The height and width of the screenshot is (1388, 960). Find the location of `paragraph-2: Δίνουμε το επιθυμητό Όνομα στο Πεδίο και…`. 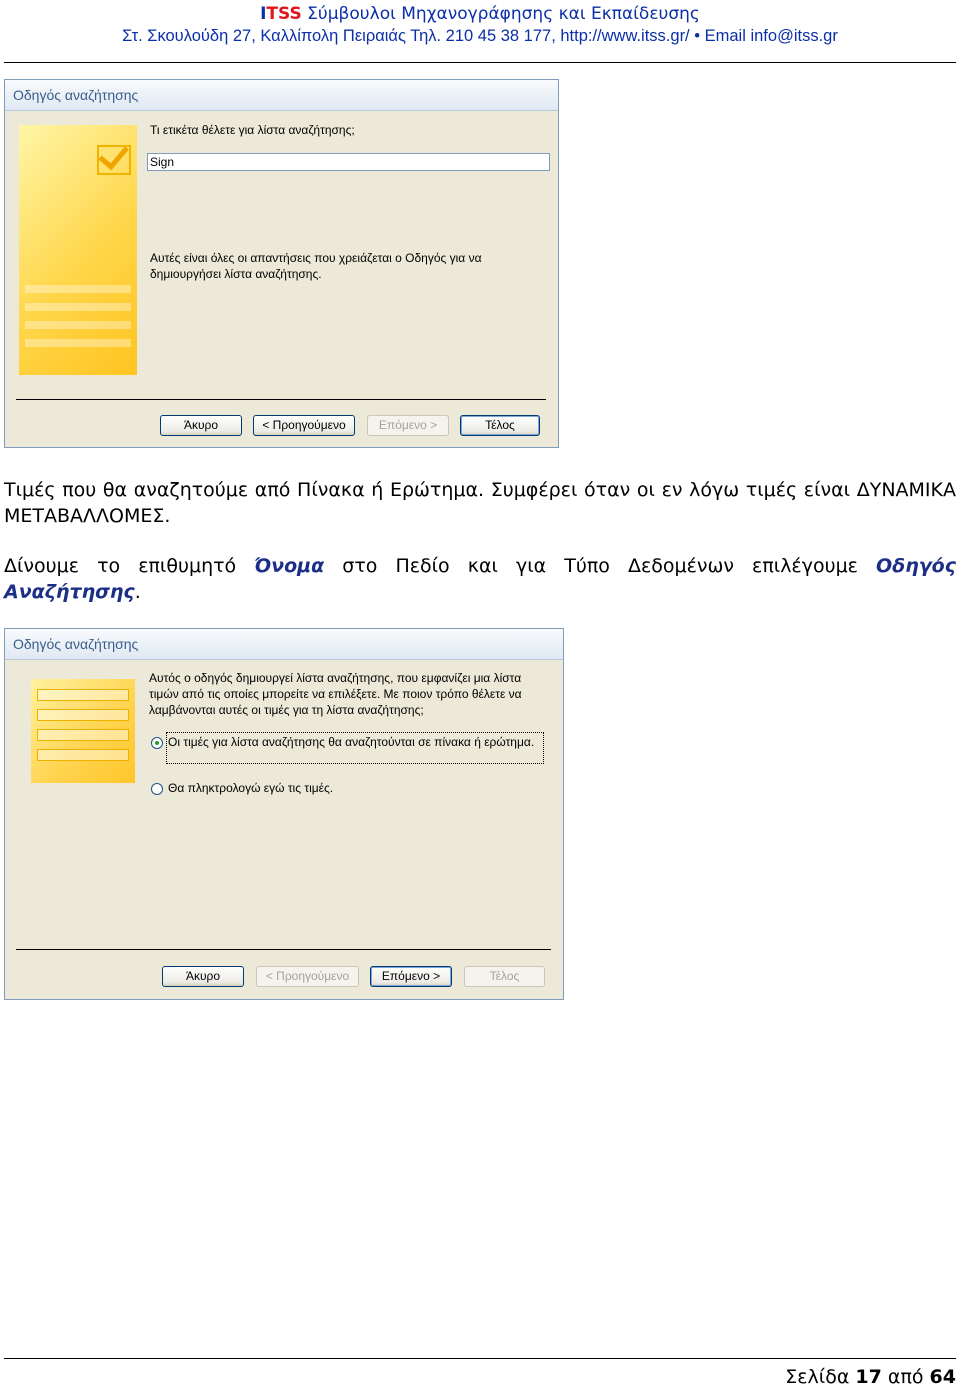

paragraph-2: Δίνουμε το επιθυμητό Όνομα στο Πεδίο και… is located at coordinates (480, 579).